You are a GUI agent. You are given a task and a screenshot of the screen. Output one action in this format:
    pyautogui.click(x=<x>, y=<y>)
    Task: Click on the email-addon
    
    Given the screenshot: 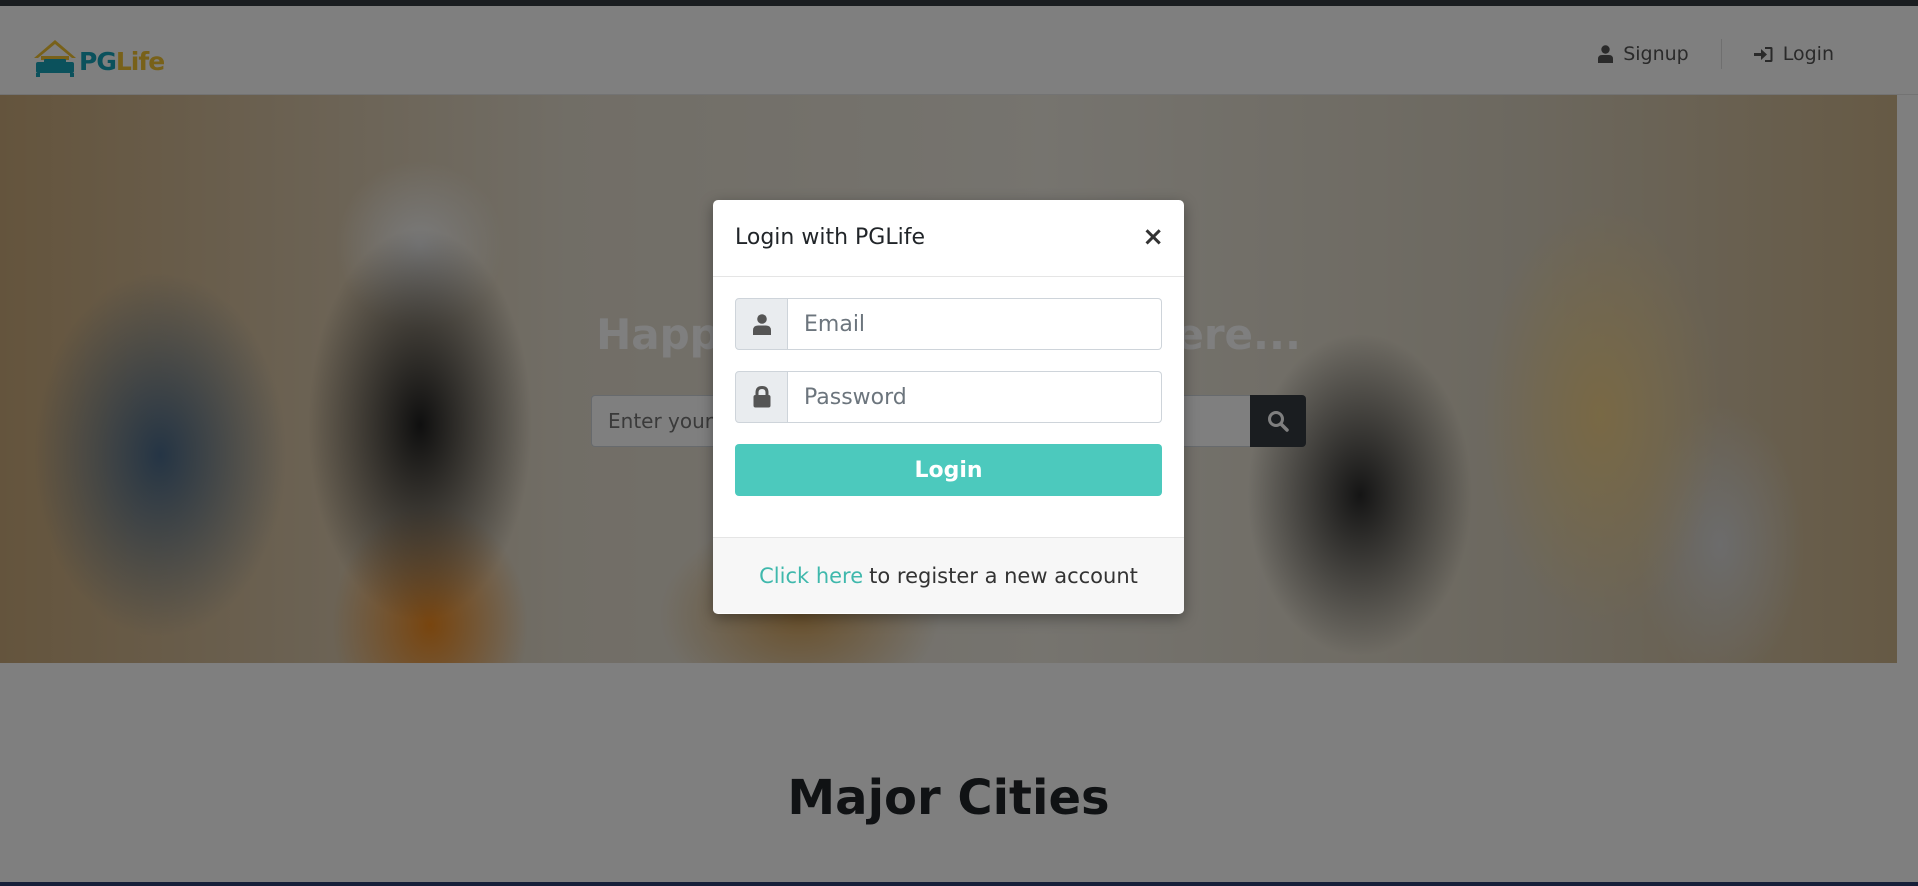 What is the action you would take?
    pyautogui.click(x=761, y=324)
    